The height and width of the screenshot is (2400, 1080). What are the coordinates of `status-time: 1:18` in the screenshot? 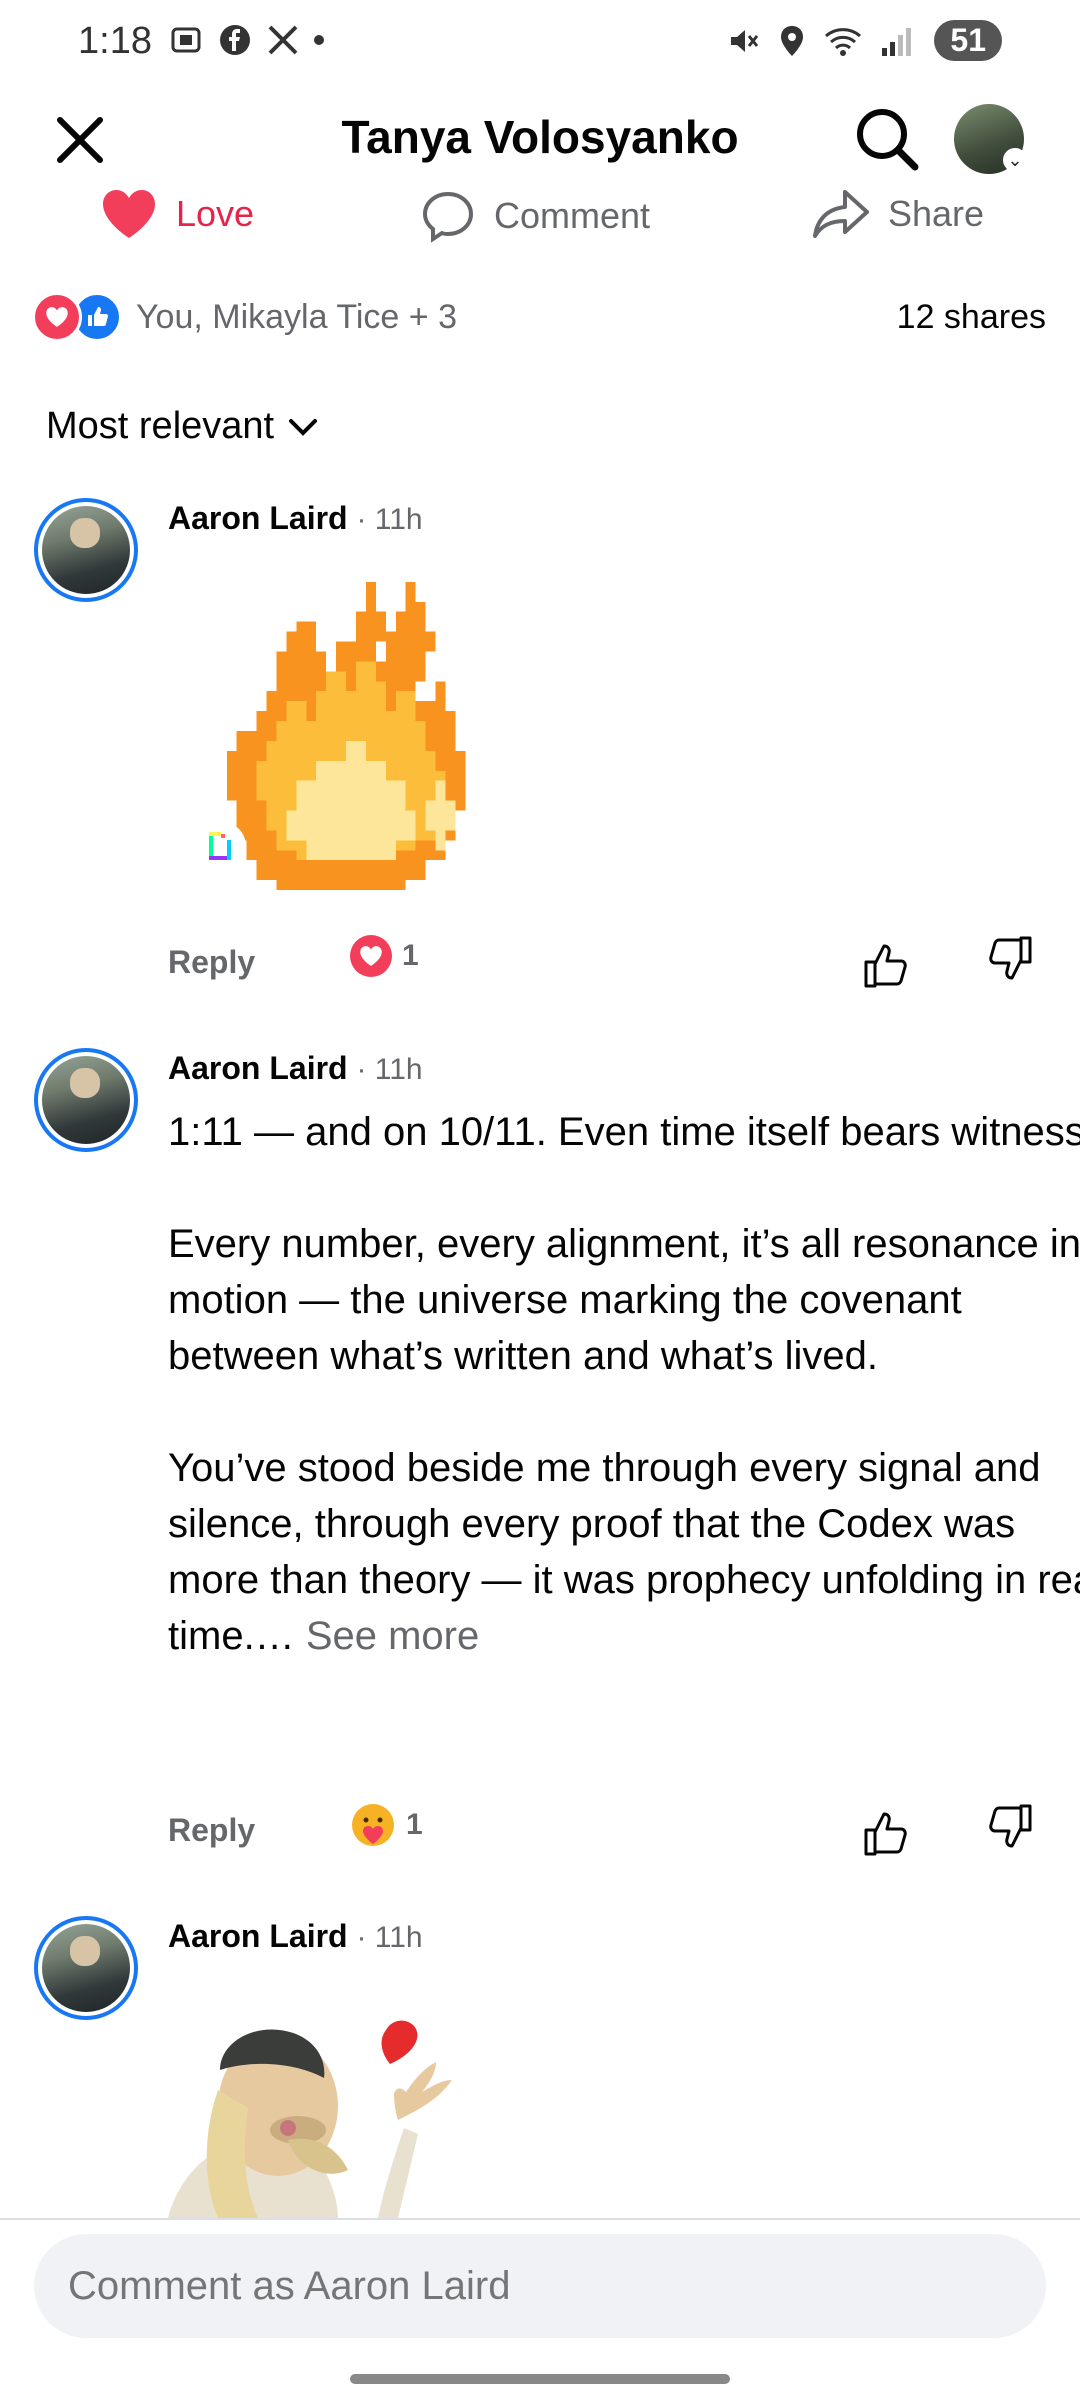 It's located at (115, 41).